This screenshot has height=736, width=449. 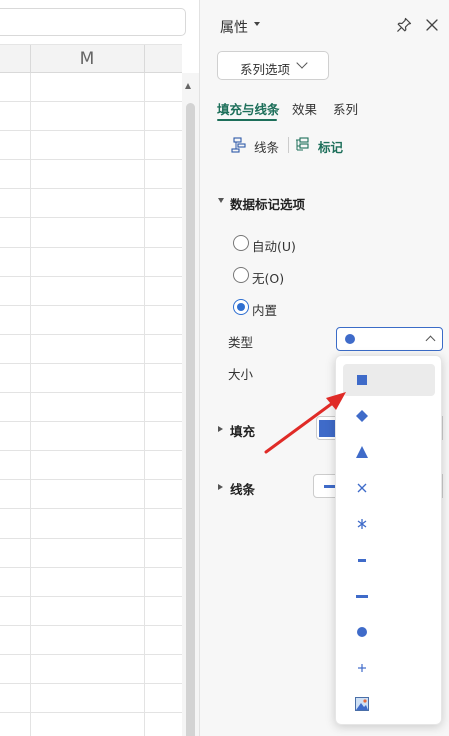 What do you see at coordinates (238, 145) in the screenshot?
I see `line-style-icon` at bounding box center [238, 145].